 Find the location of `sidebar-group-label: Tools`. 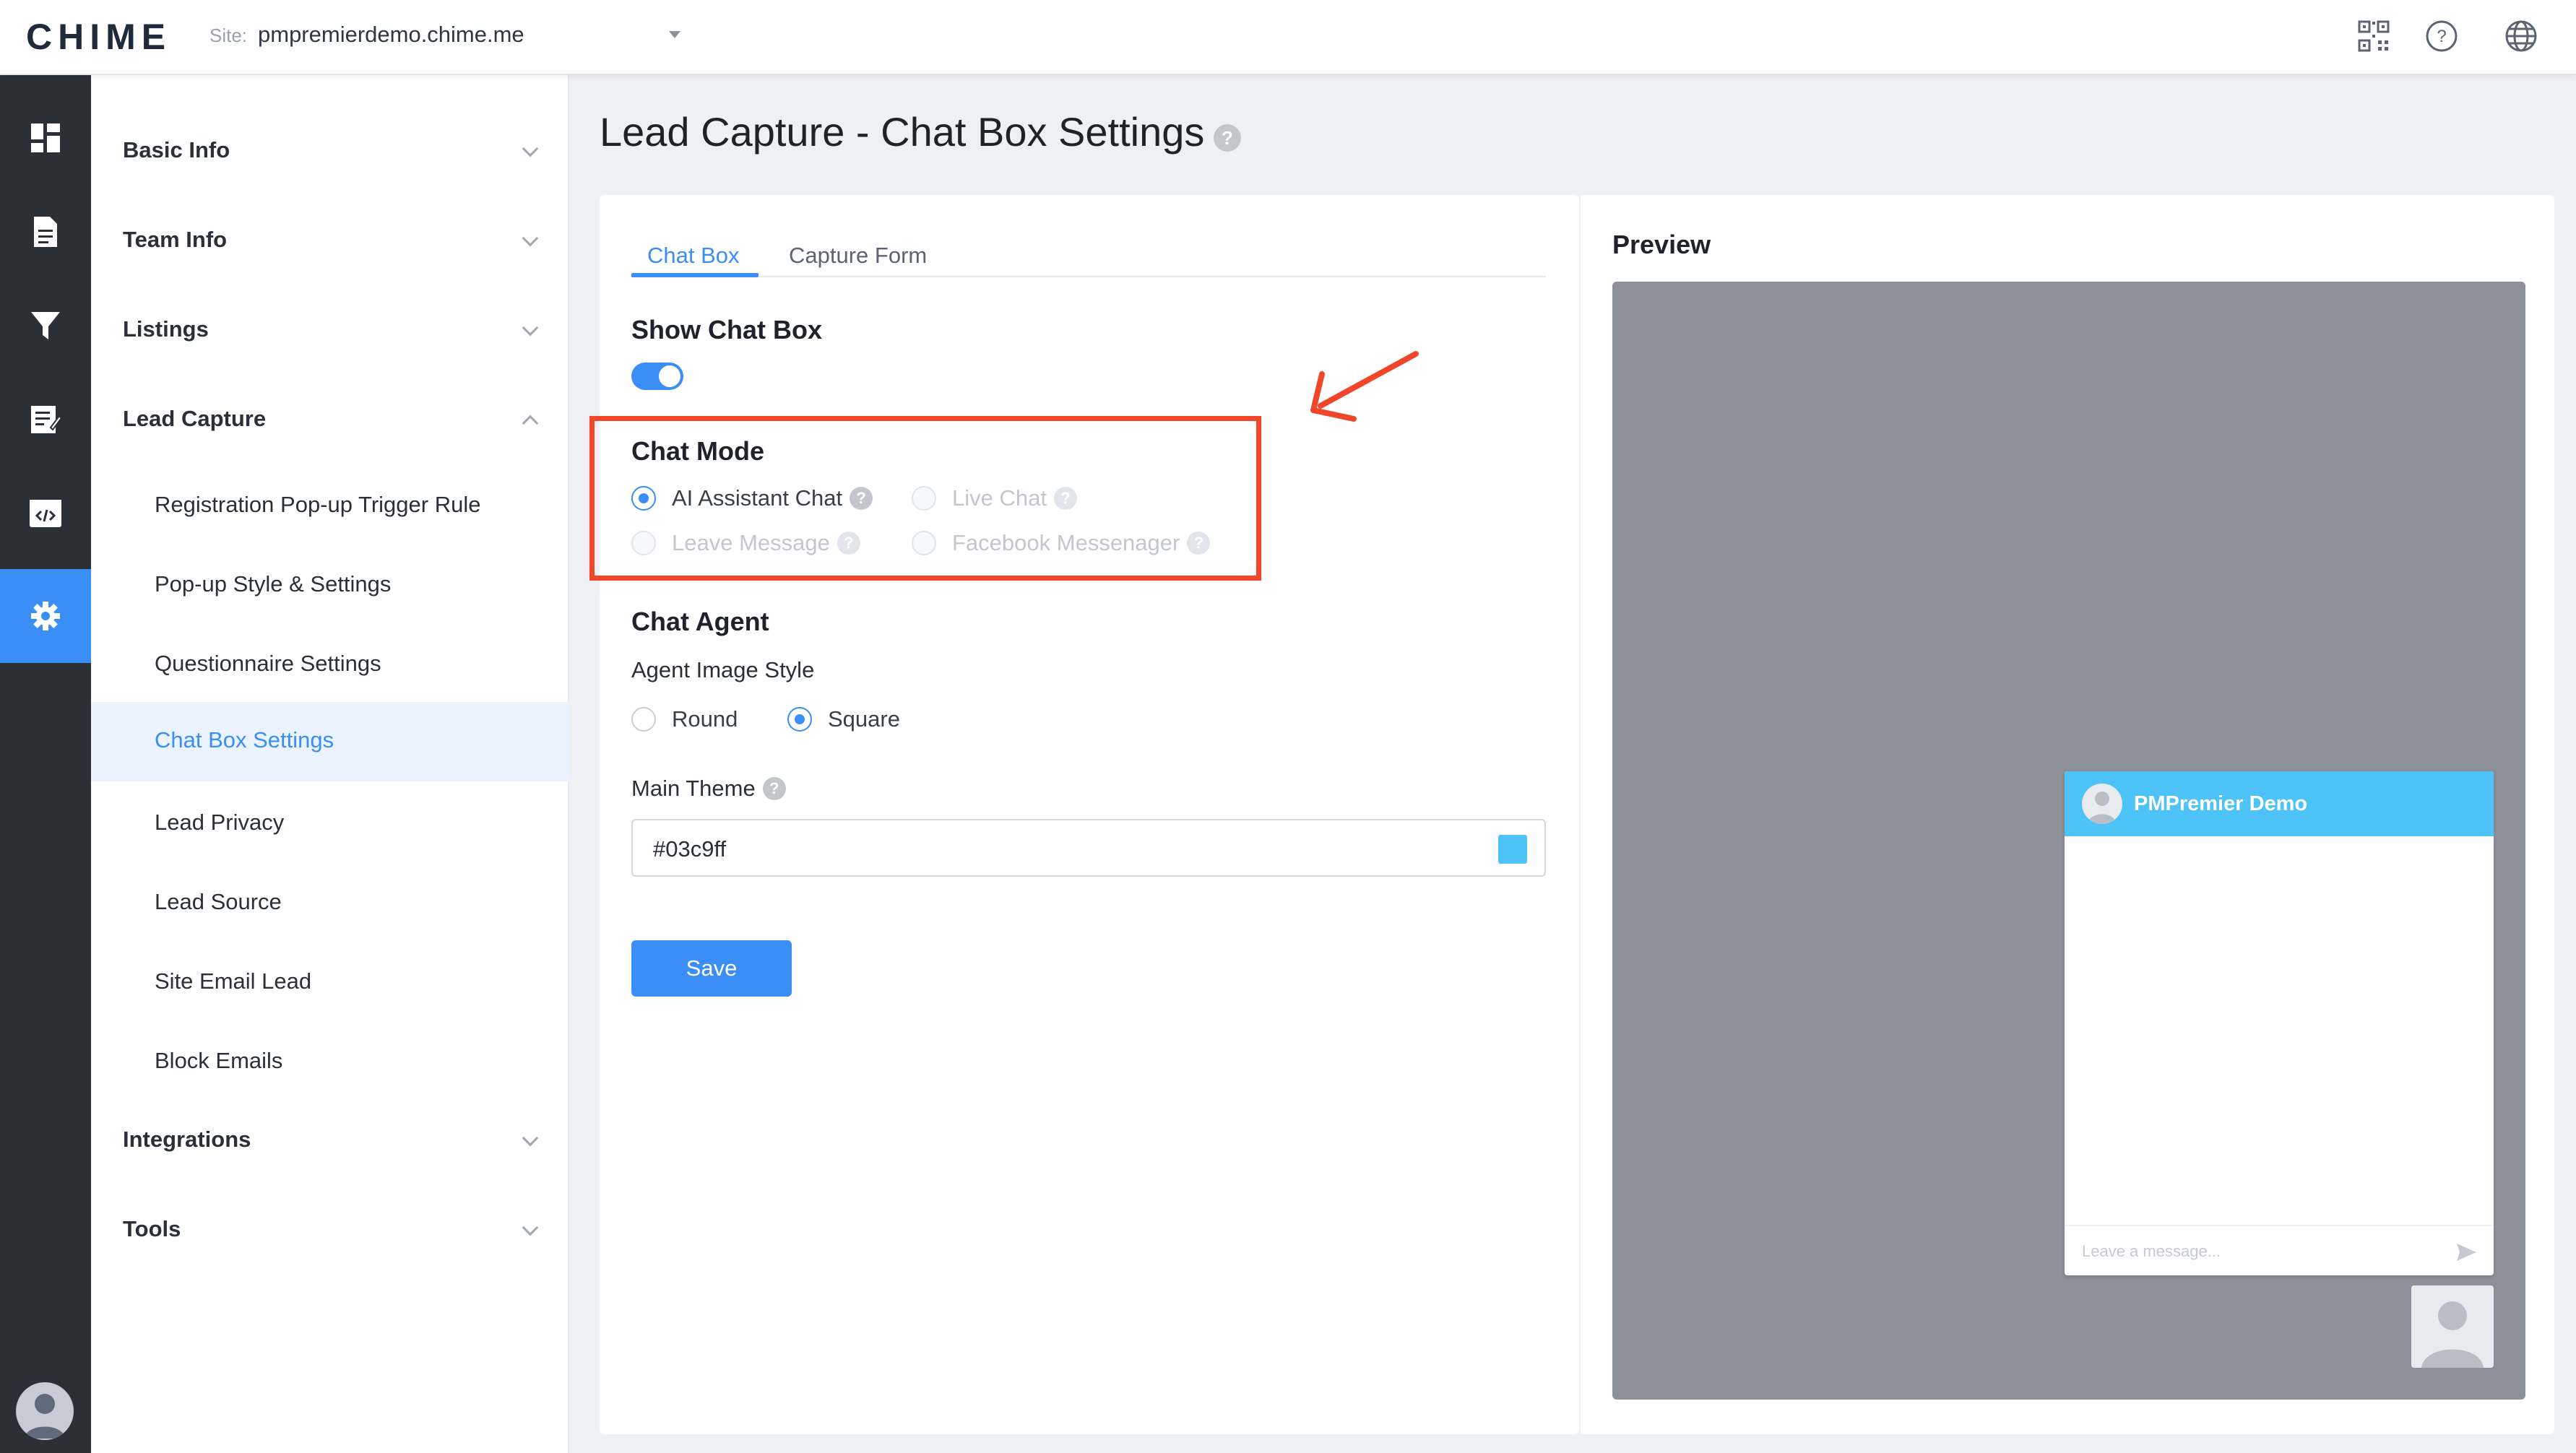

sidebar-group-label: Tools is located at coordinates (152, 1228).